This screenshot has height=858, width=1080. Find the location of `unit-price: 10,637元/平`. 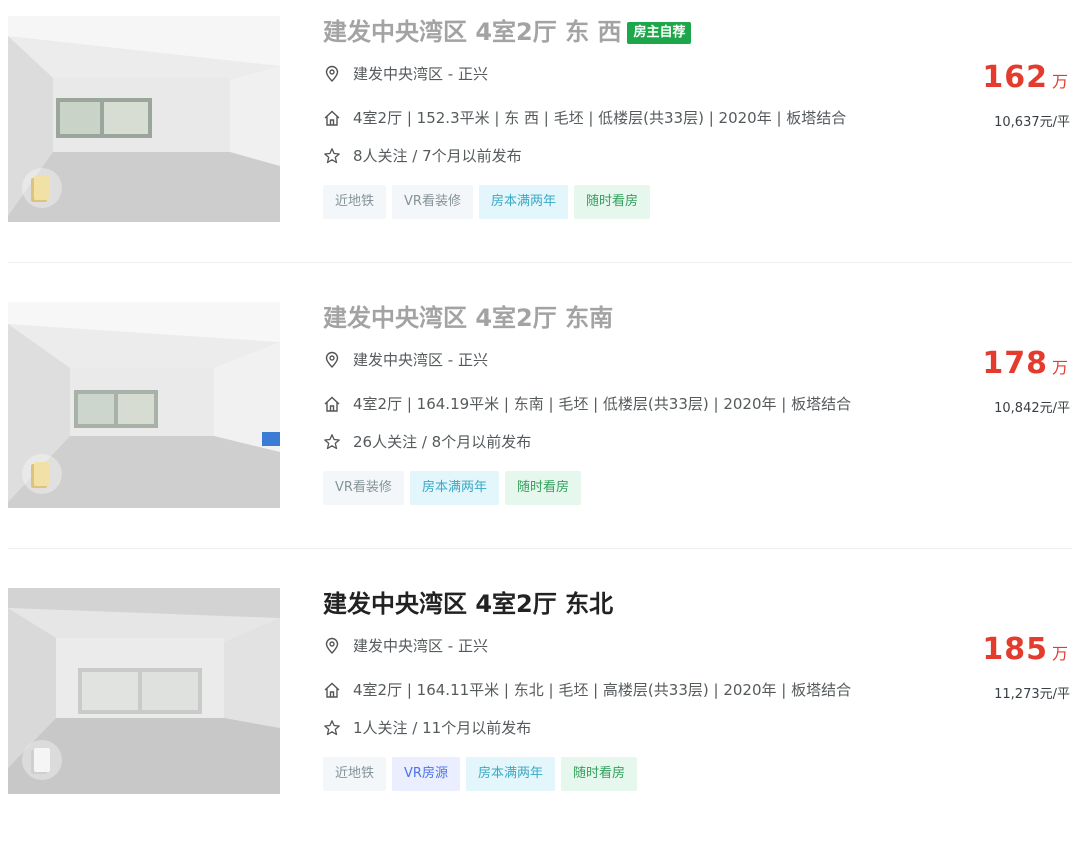

unit-price: 10,637元/平 is located at coordinates (1032, 122).